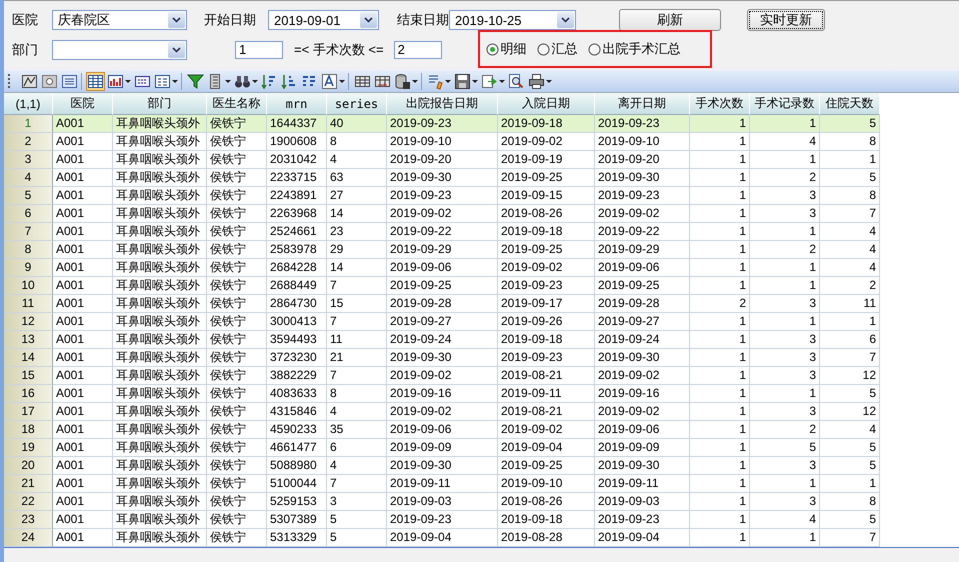 The width and height of the screenshot is (959, 562). Describe the element at coordinates (83, 104) in the screenshot. I see `column-header: 医院` at that location.